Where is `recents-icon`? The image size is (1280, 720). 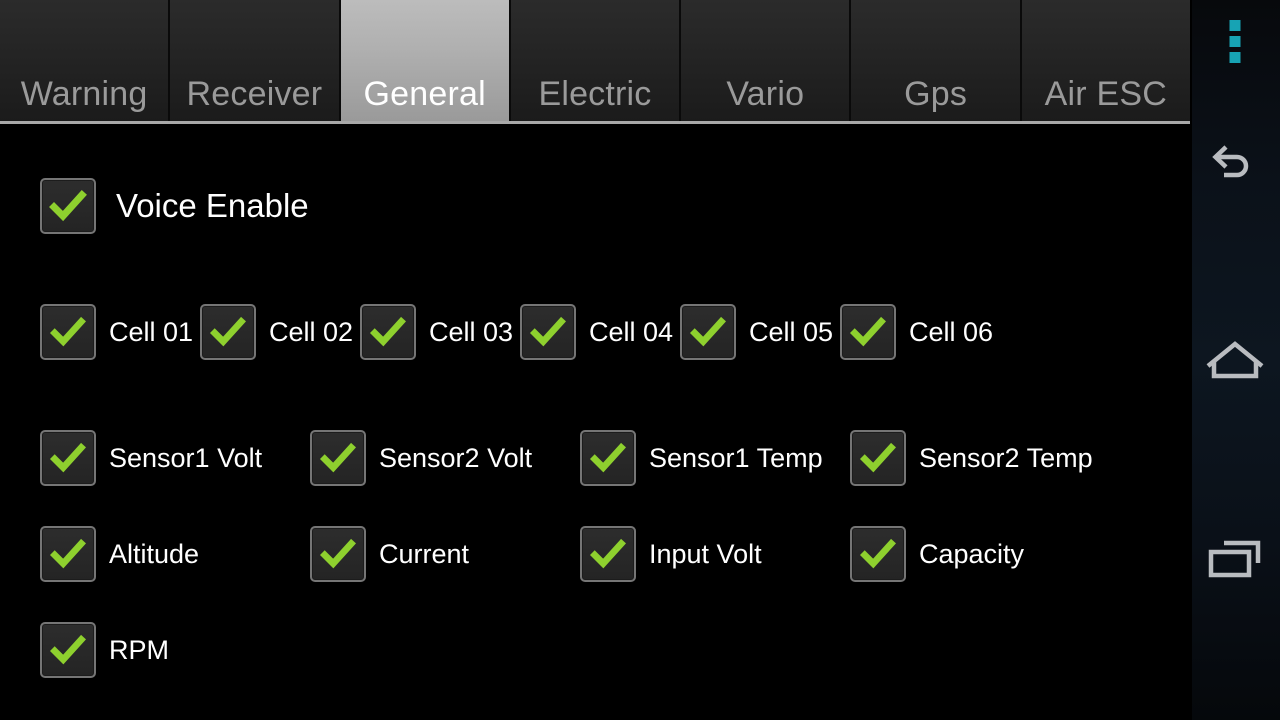
recents-icon is located at coordinates (1234, 559).